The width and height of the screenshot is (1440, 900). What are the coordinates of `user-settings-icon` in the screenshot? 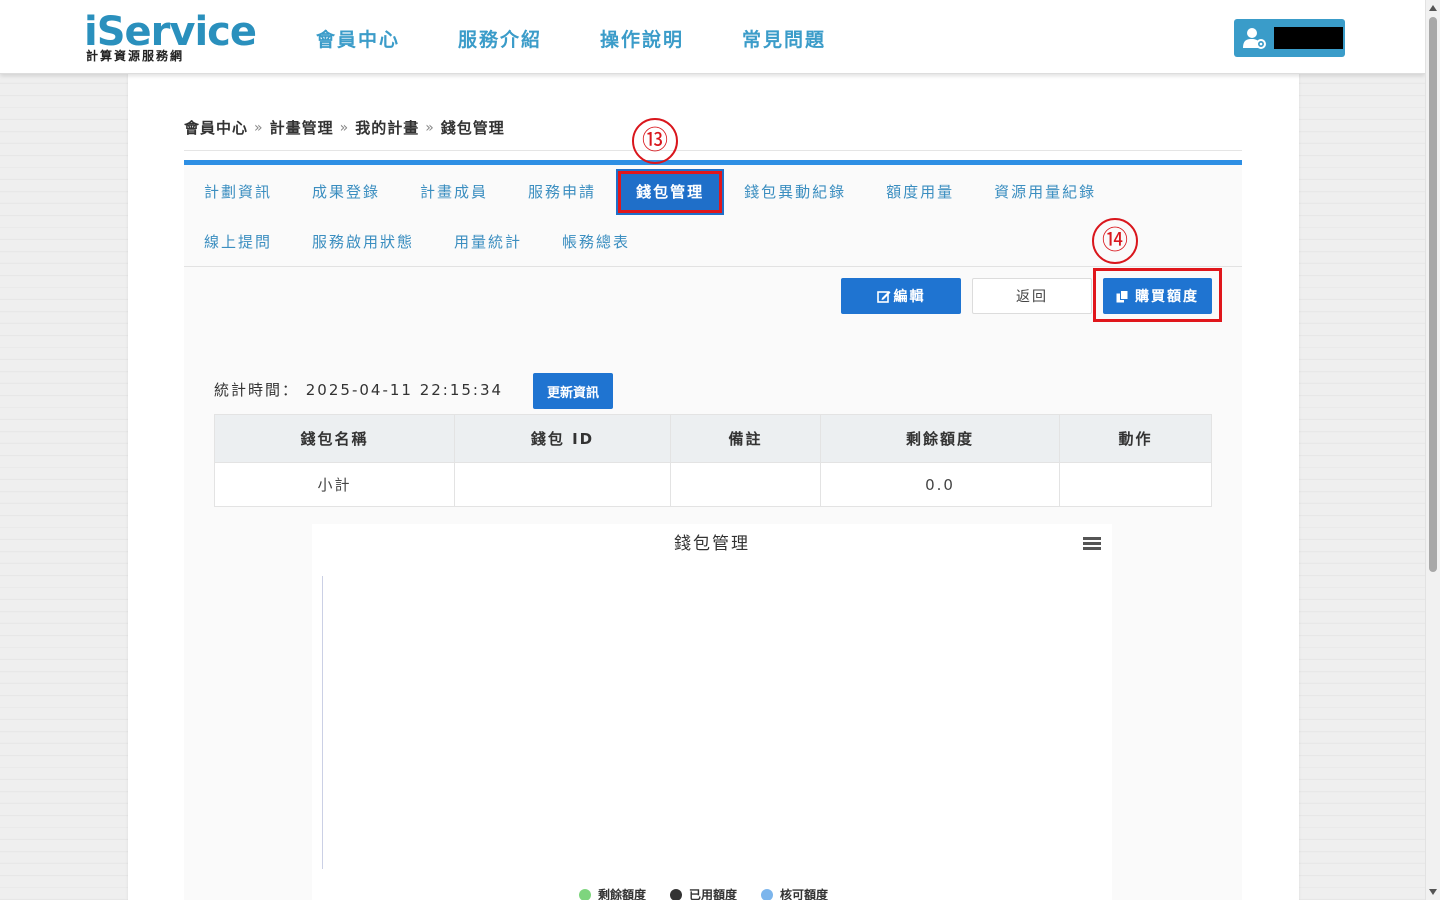 It's located at (1255, 38).